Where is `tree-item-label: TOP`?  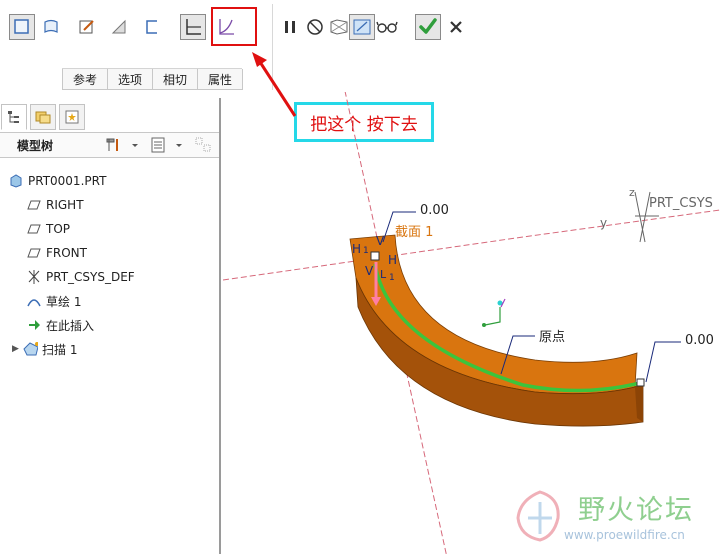 tree-item-label: TOP is located at coordinates (58, 229).